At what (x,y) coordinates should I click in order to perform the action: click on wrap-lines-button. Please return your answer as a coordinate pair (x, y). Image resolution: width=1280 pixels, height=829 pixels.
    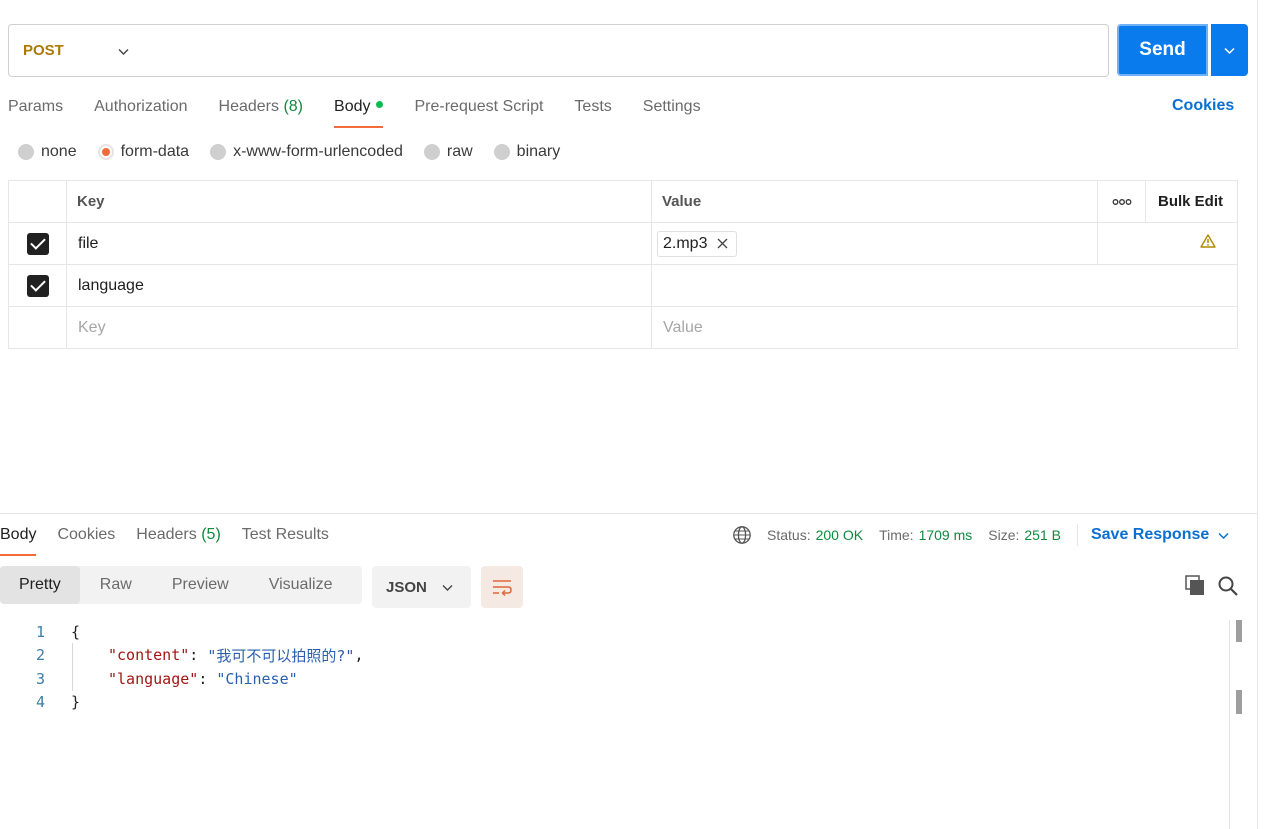
    Looking at the image, I should click on (502, 587).